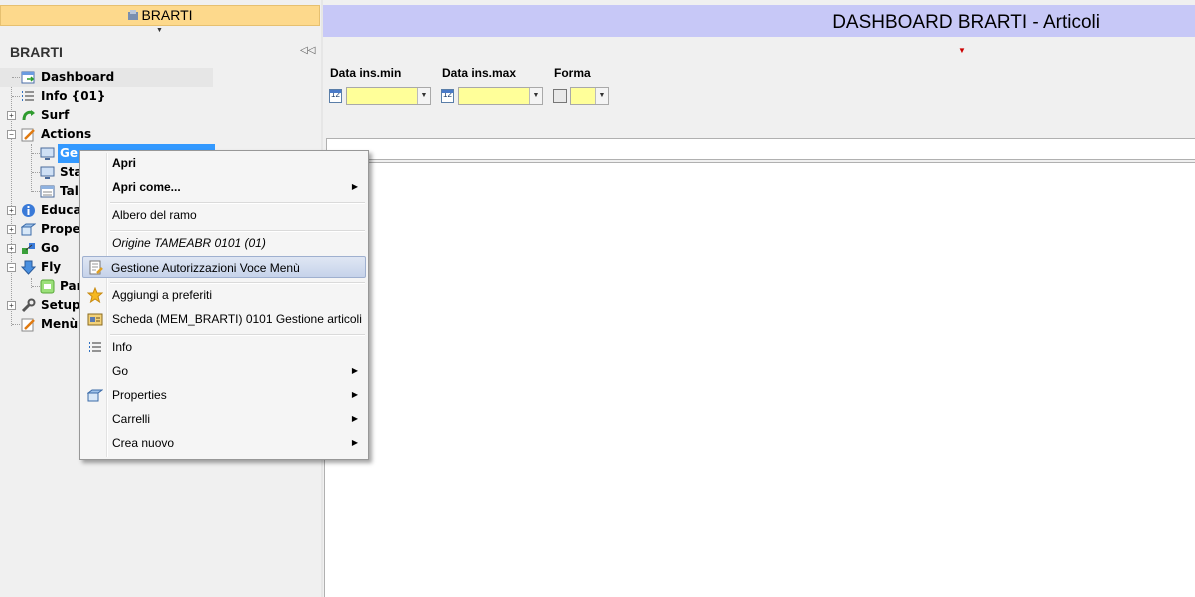  What do you see at coordinates (560, 96) in the screenshot?
I see `grid-icon` at bounding box center [560, 96].